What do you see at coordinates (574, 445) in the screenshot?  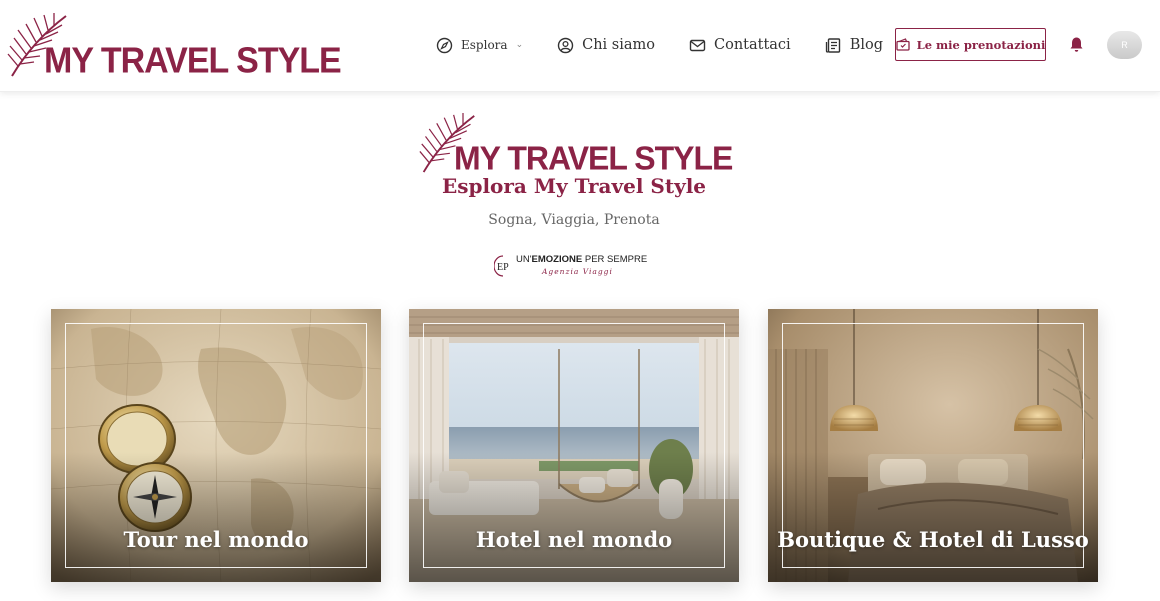 I see `card-hotel: Hotel nel mondo` at bounding box center [574, 445].